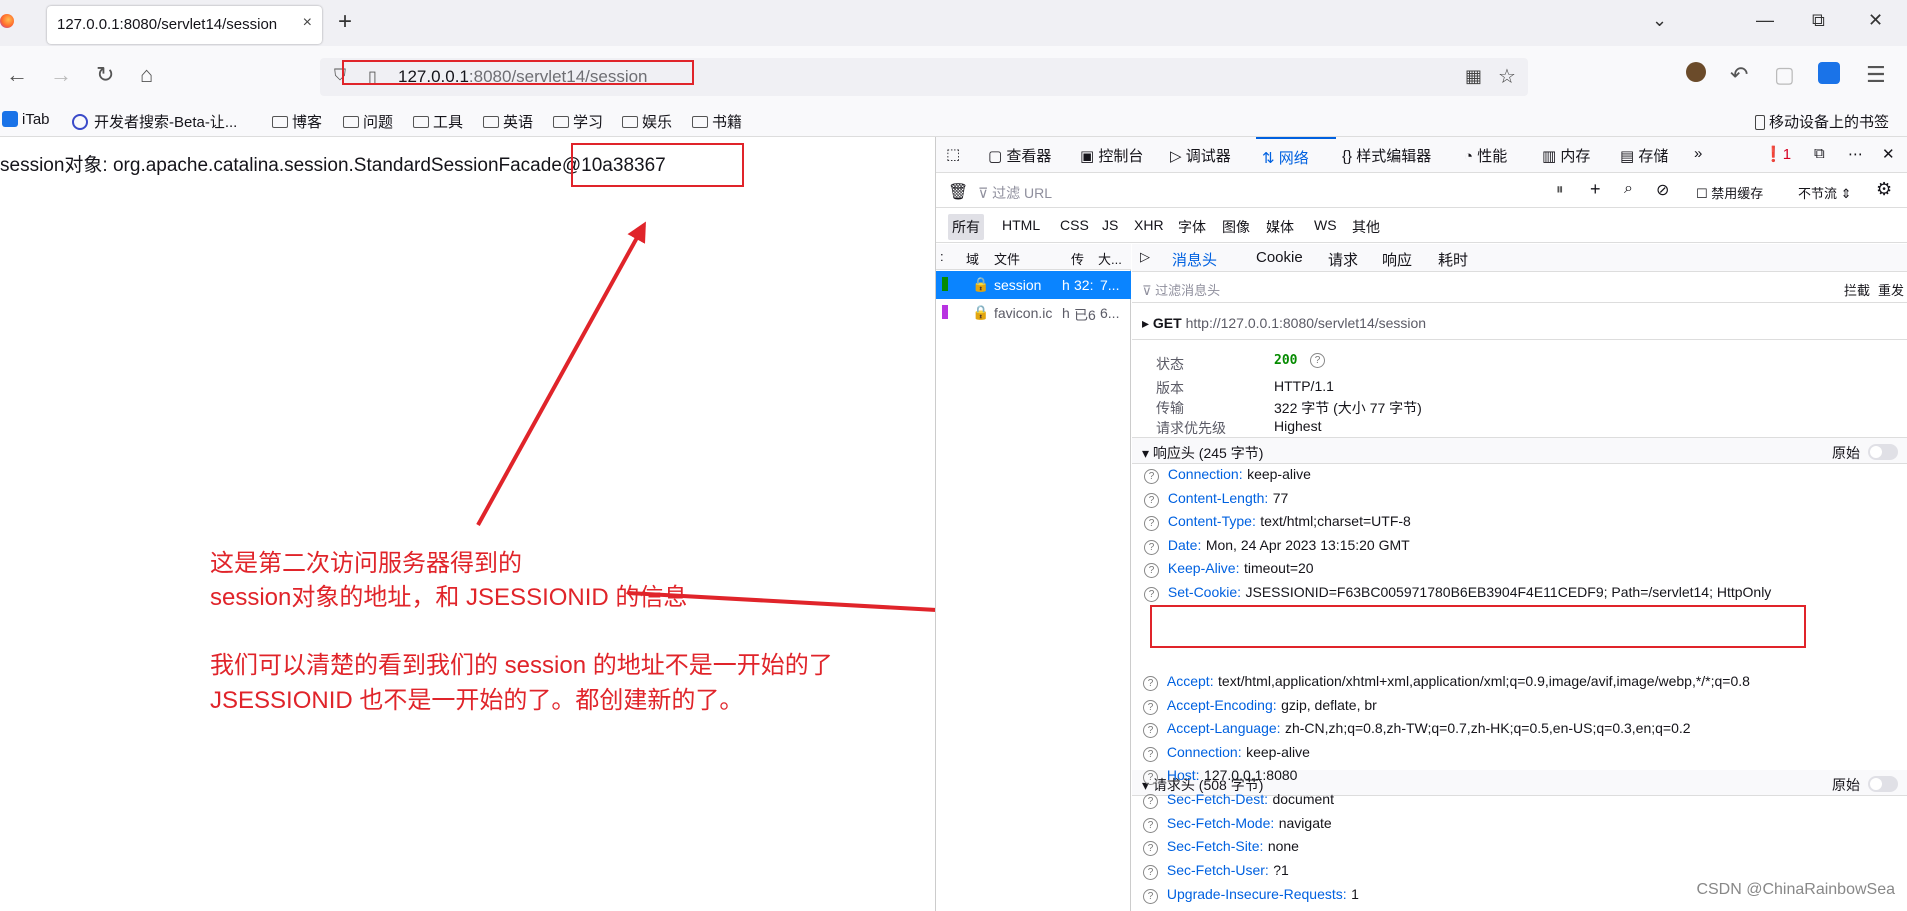  I want to click on tab-network: ⇅ 网络, so click(1296, 155).